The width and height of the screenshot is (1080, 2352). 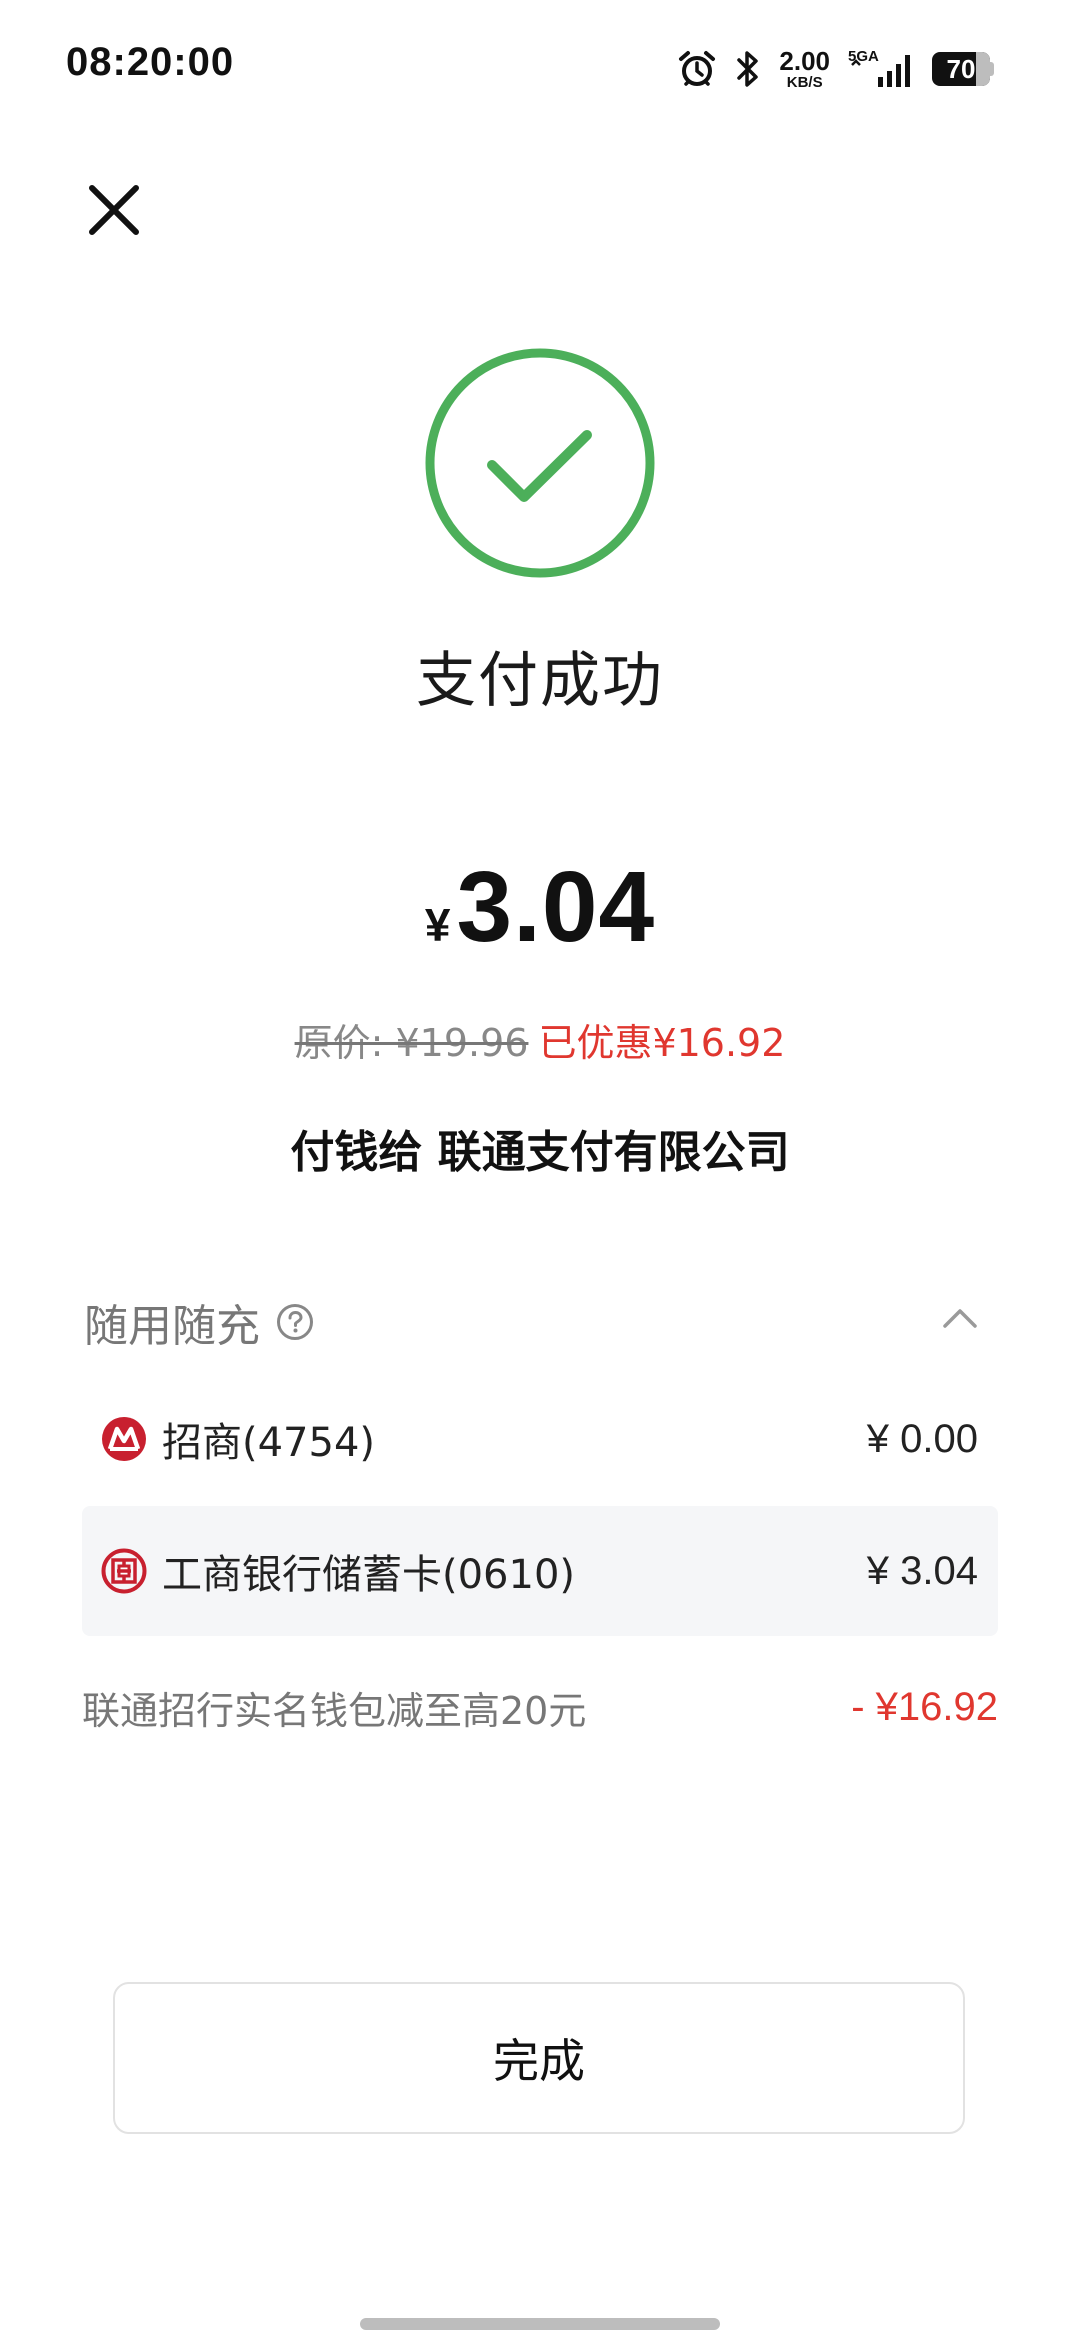 I want to click on alarm-icon, so click(x=697, y=68).